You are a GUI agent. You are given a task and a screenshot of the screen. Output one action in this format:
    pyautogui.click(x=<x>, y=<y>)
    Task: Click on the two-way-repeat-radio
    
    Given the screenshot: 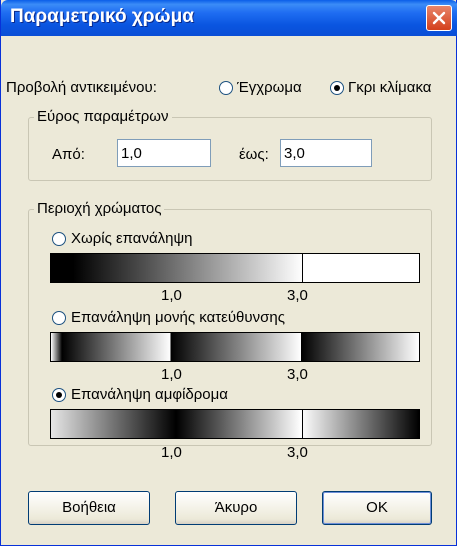 What is the action you would take?
    pyautogui.click(x=59, y=395)
    